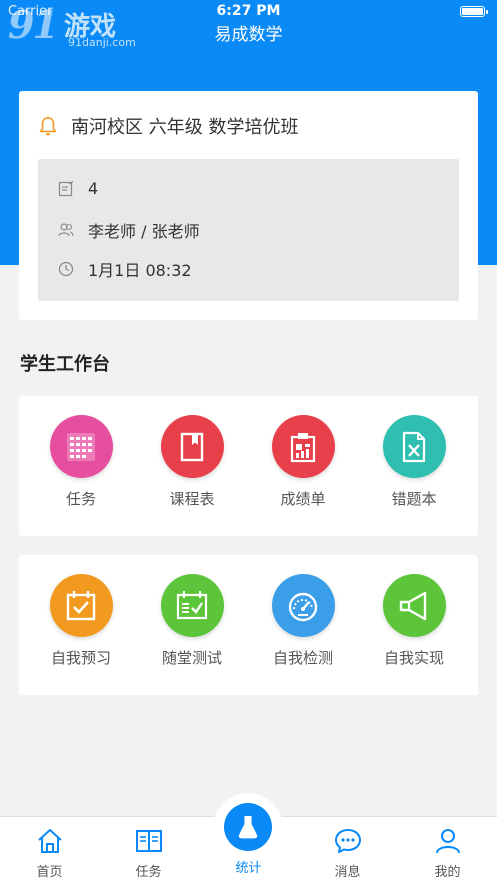  Describe the element at coordinates (302, 658) in the screenshot. I see `grid-label: 自我检测` at that location.